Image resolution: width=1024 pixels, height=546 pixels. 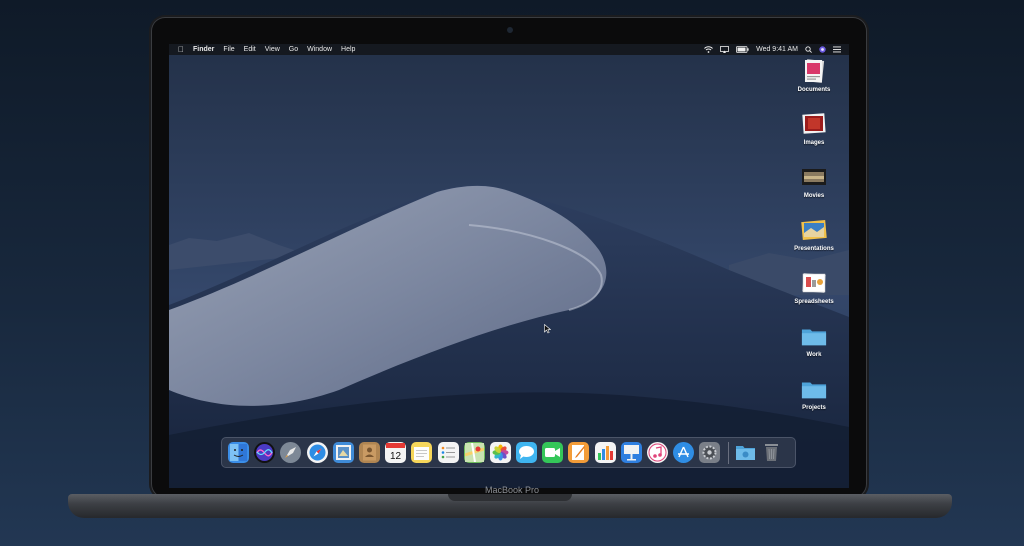 I want to click on desktop-stack-label: Presentations, so click(x=814, y=249).